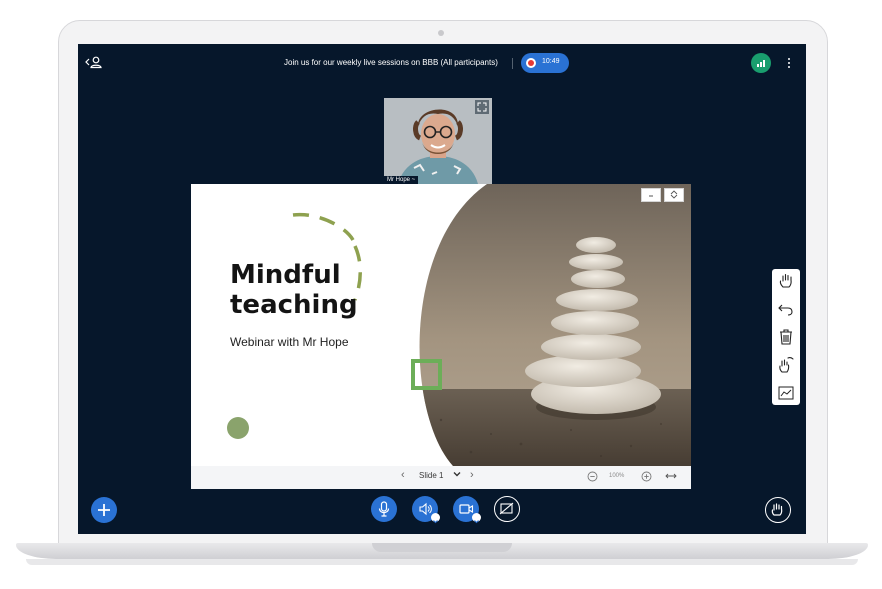 Image resolution: width=882 pixels, height=589 pixels. I want to click on slide-subtitle: Webinar with Mr Hope, so click(289, 342).